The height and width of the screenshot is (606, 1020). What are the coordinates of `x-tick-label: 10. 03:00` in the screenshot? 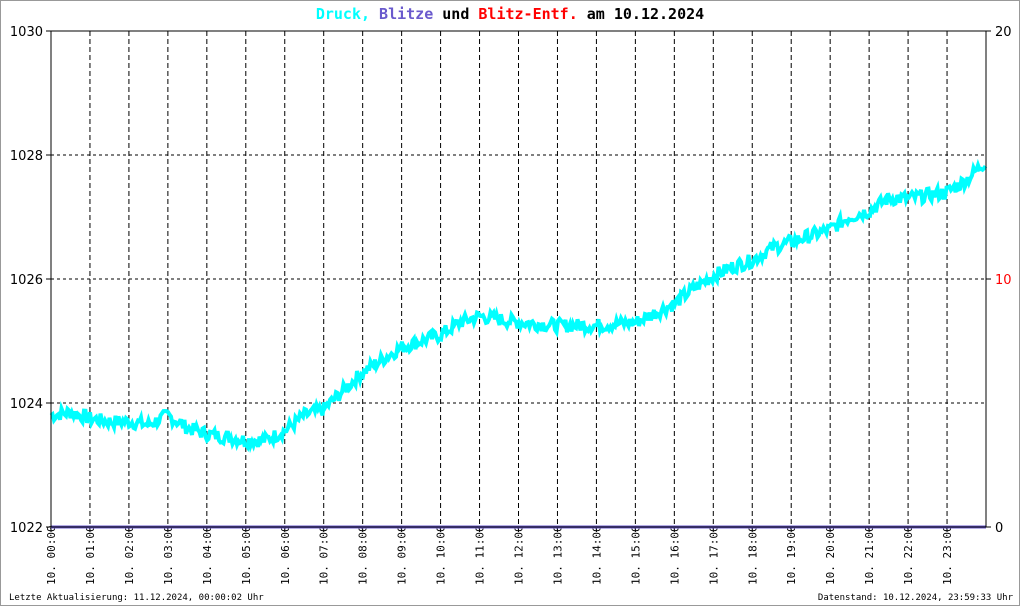 It's located at (168, 555).